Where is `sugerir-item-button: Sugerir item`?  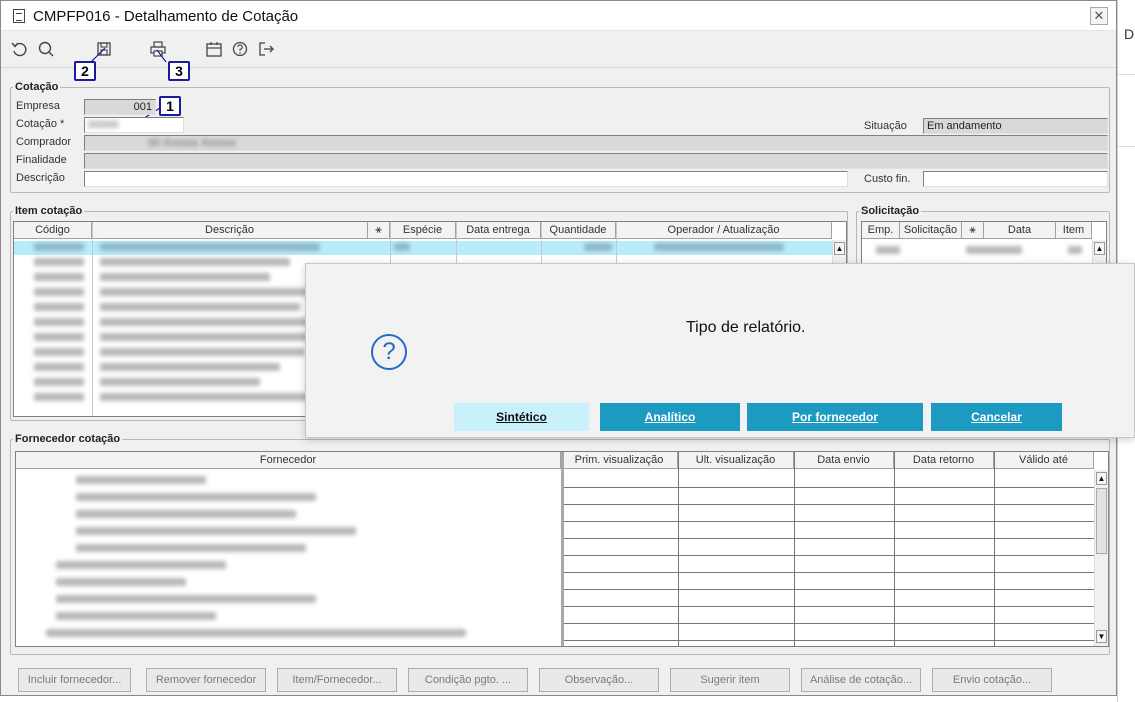
sugerir-item-button: Sugerir item is located at coordinates (730, 680).